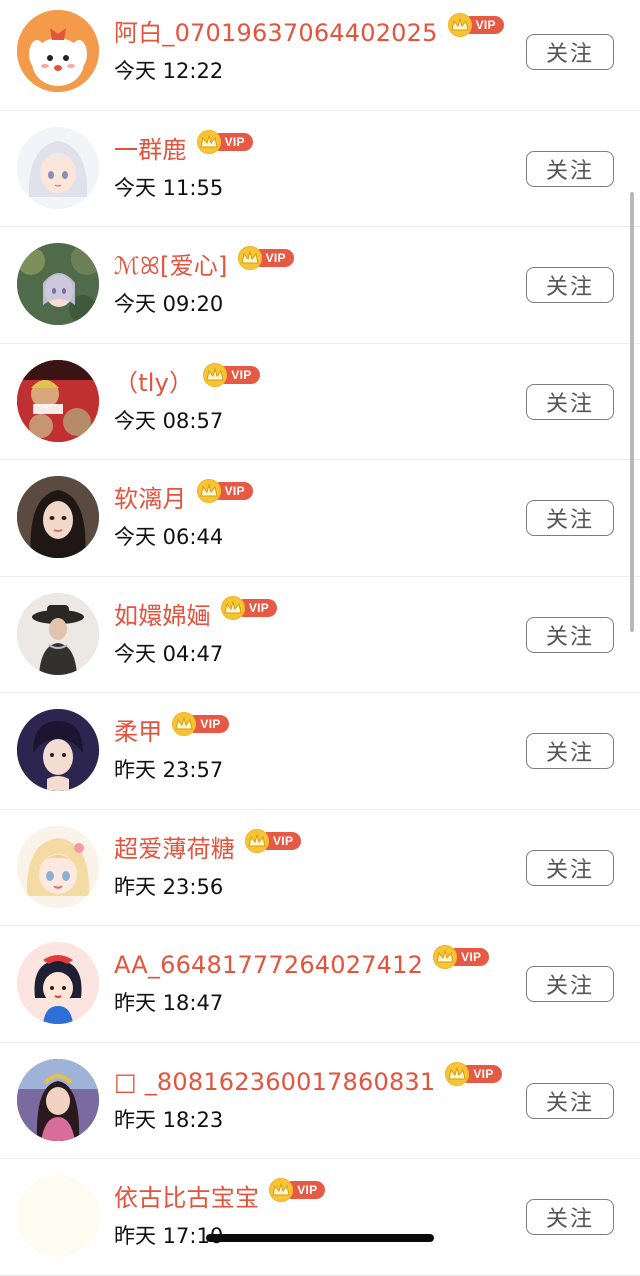 Image resolution: width=640 pixels, height=1276 pixels. I want to click on user-name: （tly）, so click(153, 383).